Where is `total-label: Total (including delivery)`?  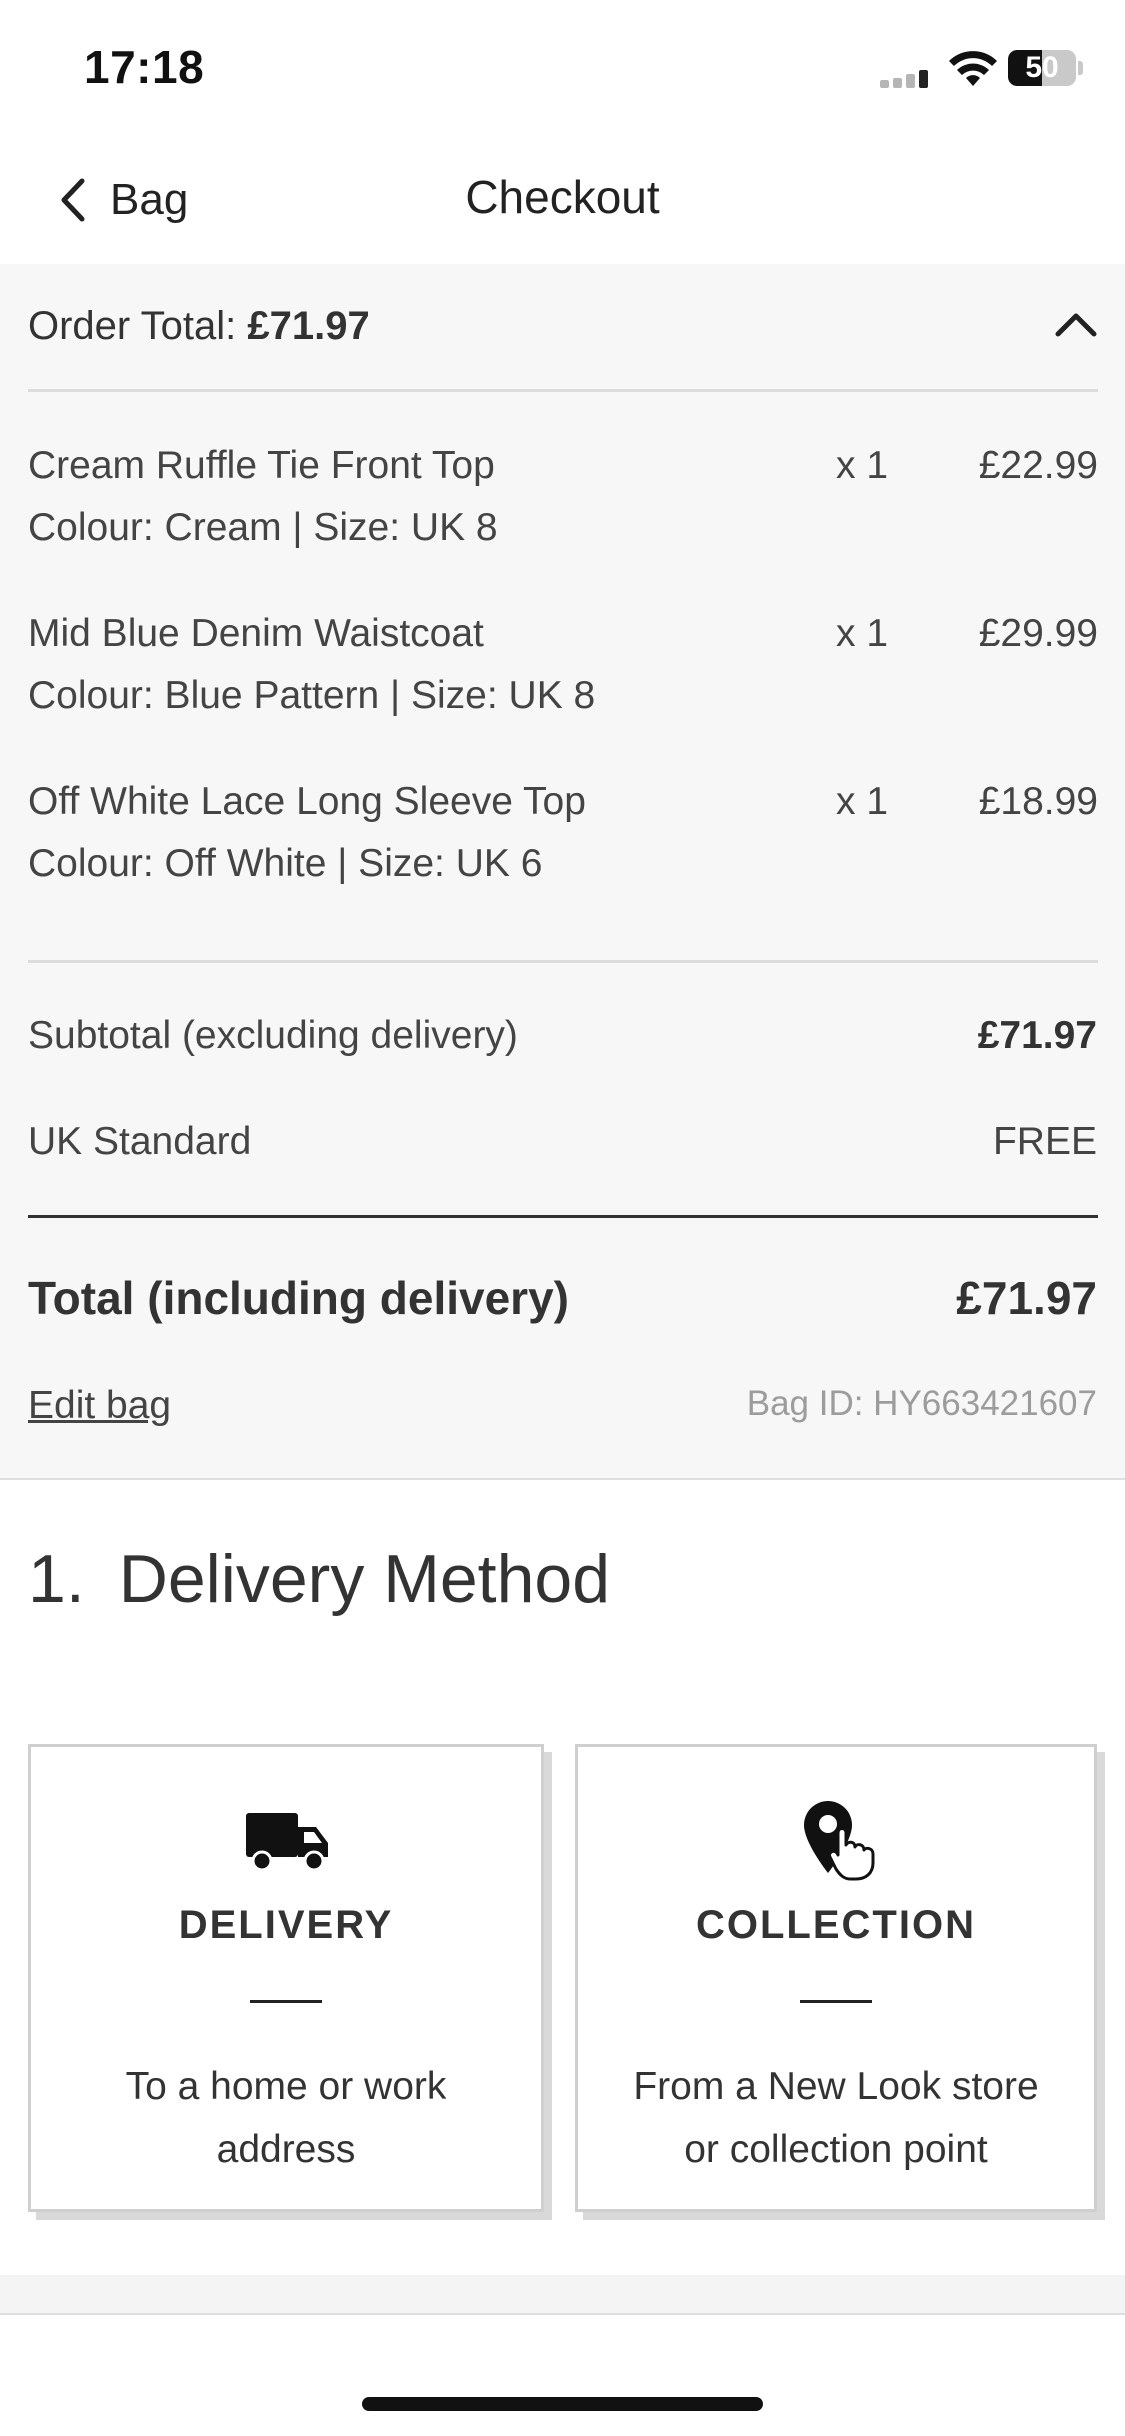
total-label: Total (including delivery) is located at coordinates (298, 1298).